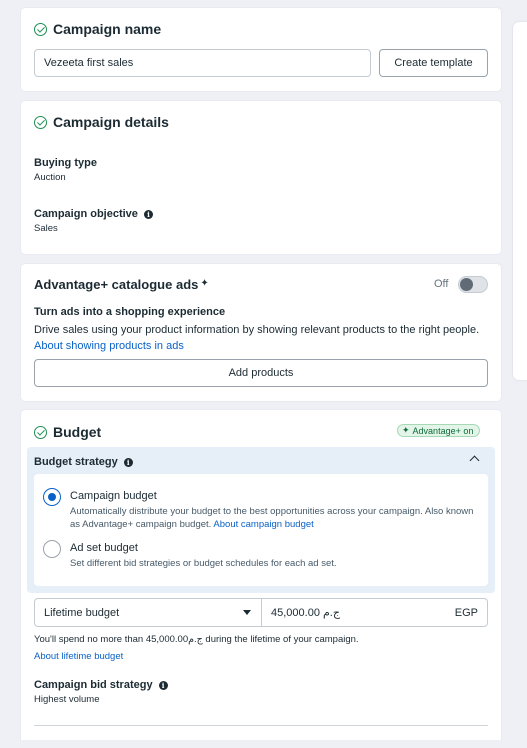 The image size is (527, 748). I want to click on budget-header: Budget, so click(67, 432).